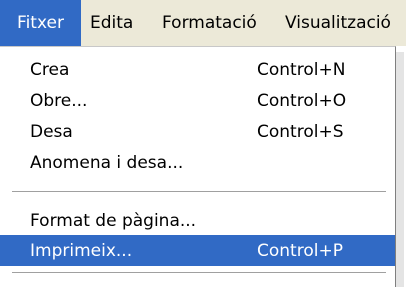 This screenshot has width=406, height=287. Describe the element at coordinates (300, 131) in the screenshot. I see `menu-item-shortcut: Control+S` at that location.